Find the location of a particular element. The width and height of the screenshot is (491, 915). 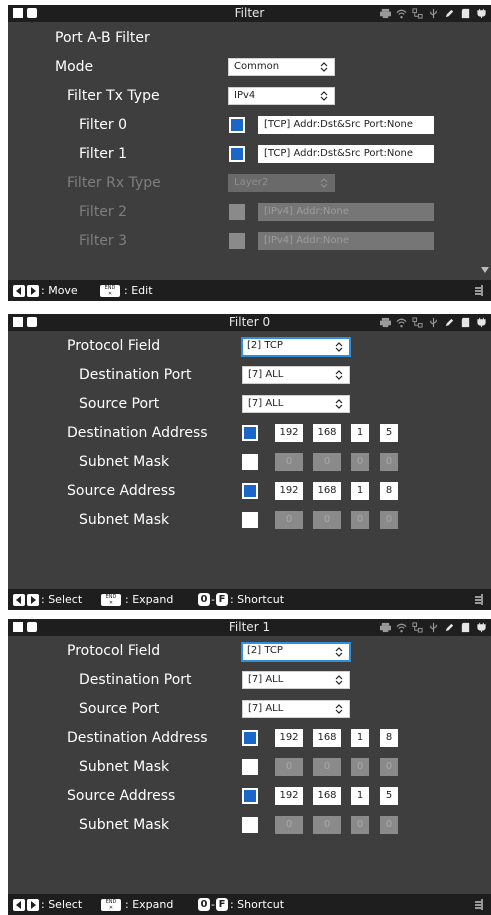

src-subnet-mask-label: Subnet Mask is located at coordinates (124, 825).